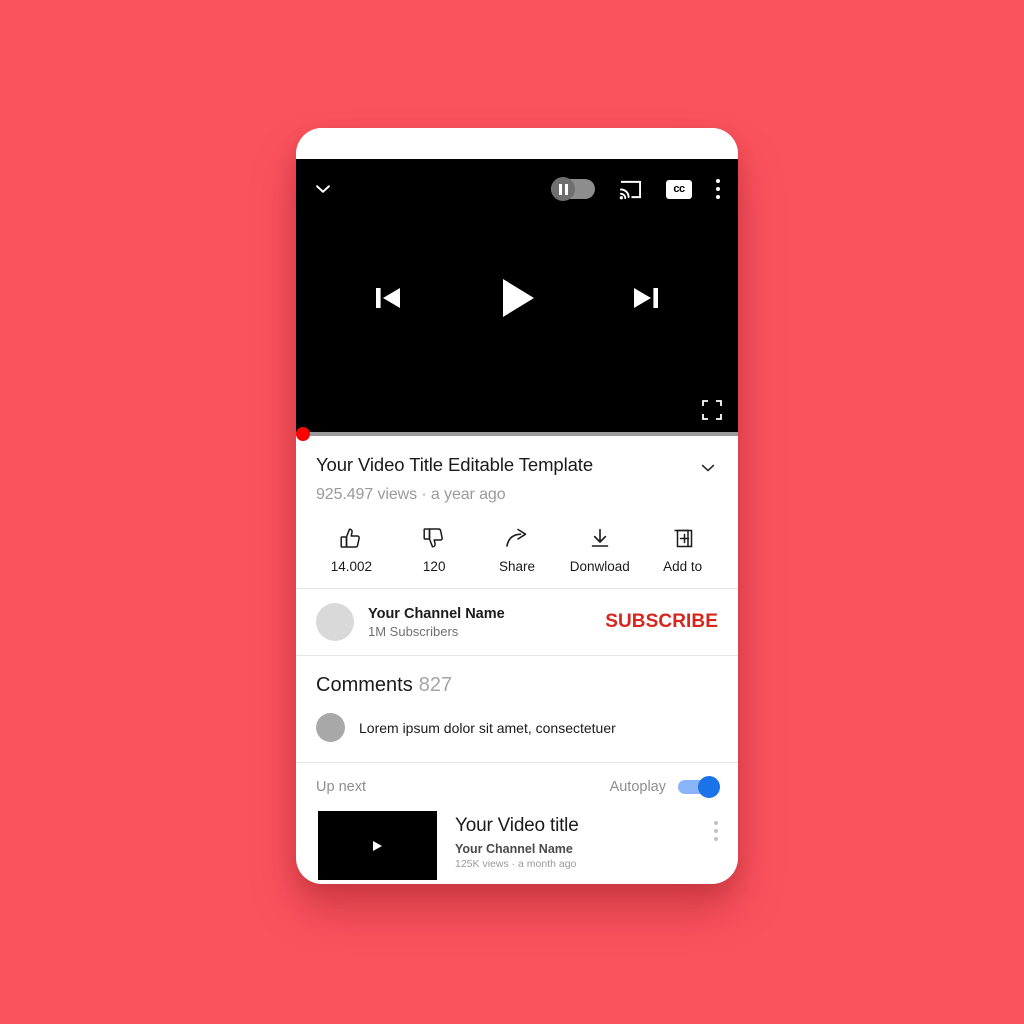 This screenshot has height=1024, width=1024. What do you see at coordinates (517, 539) in the screenshot?
I see `share-icon` at bounding box center [517, 539].